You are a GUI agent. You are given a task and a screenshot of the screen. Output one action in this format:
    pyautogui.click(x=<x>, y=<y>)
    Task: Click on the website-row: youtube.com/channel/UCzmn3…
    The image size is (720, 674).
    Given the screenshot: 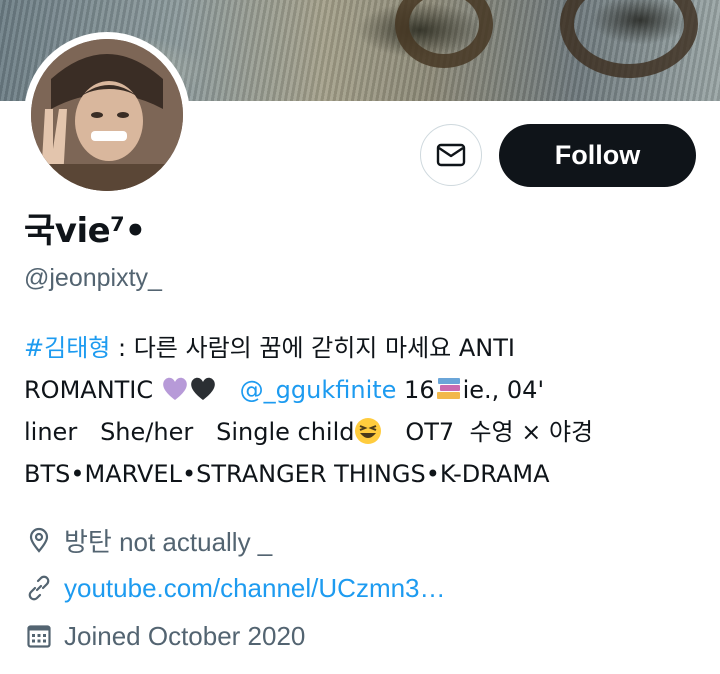 What is the action you would take?
    pyautogui.click(x=235, y=588)
    